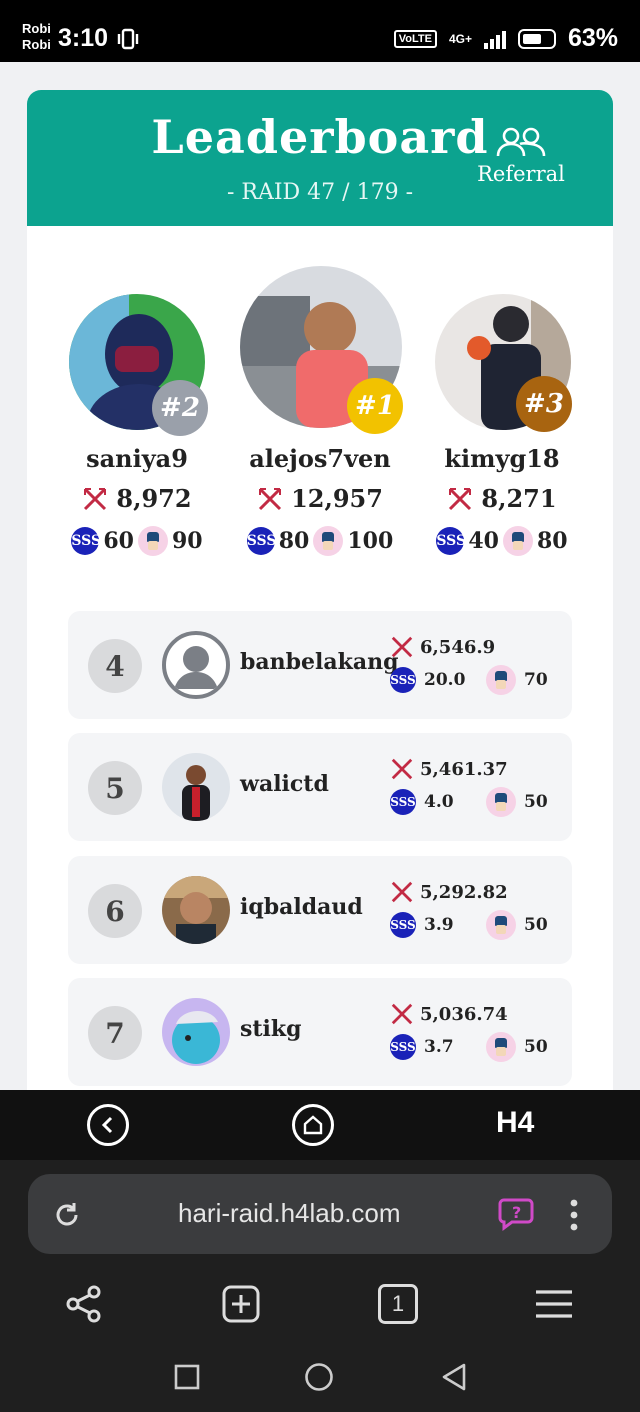 This screenshot has width=640, height=1412. Describe the element at coordinates (552, 541) in the screenshot. I see `pixel-value: 80` at that location.